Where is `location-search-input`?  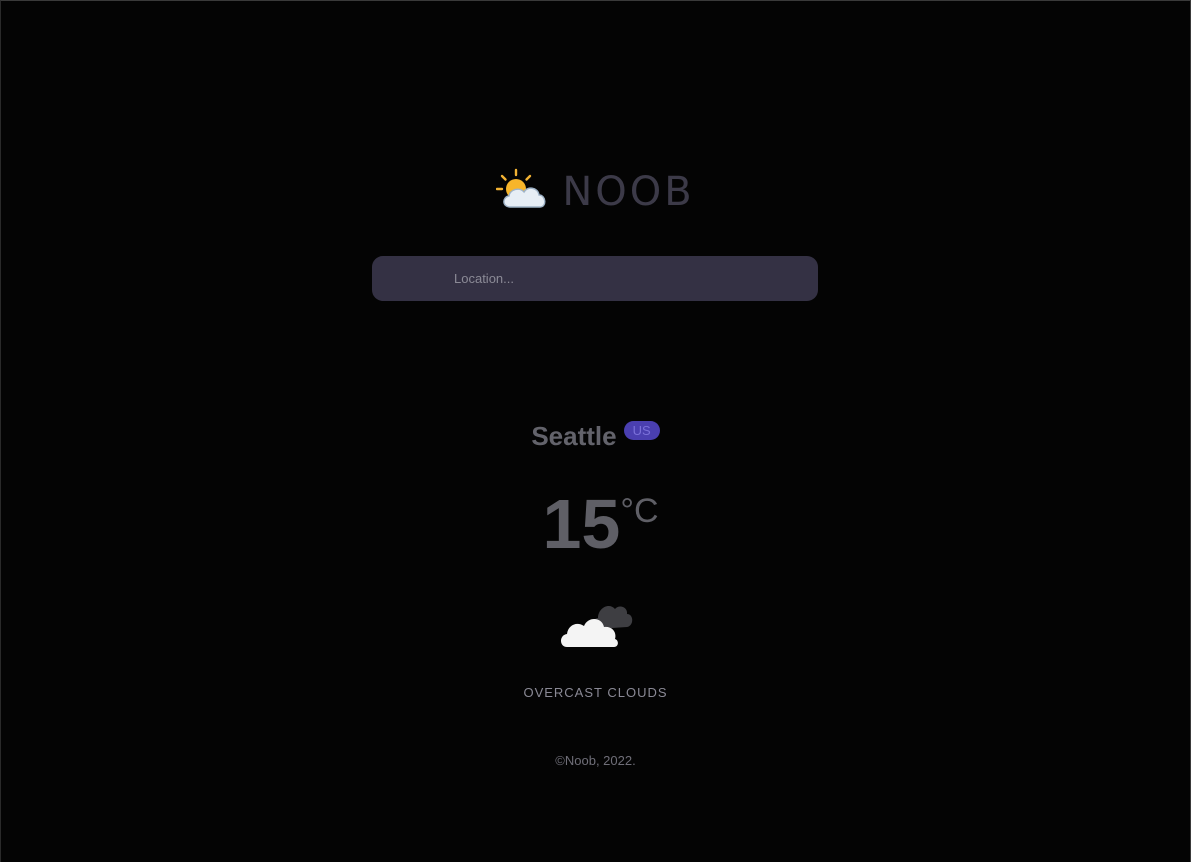
location-search-input is located at coordinates (624, 278).